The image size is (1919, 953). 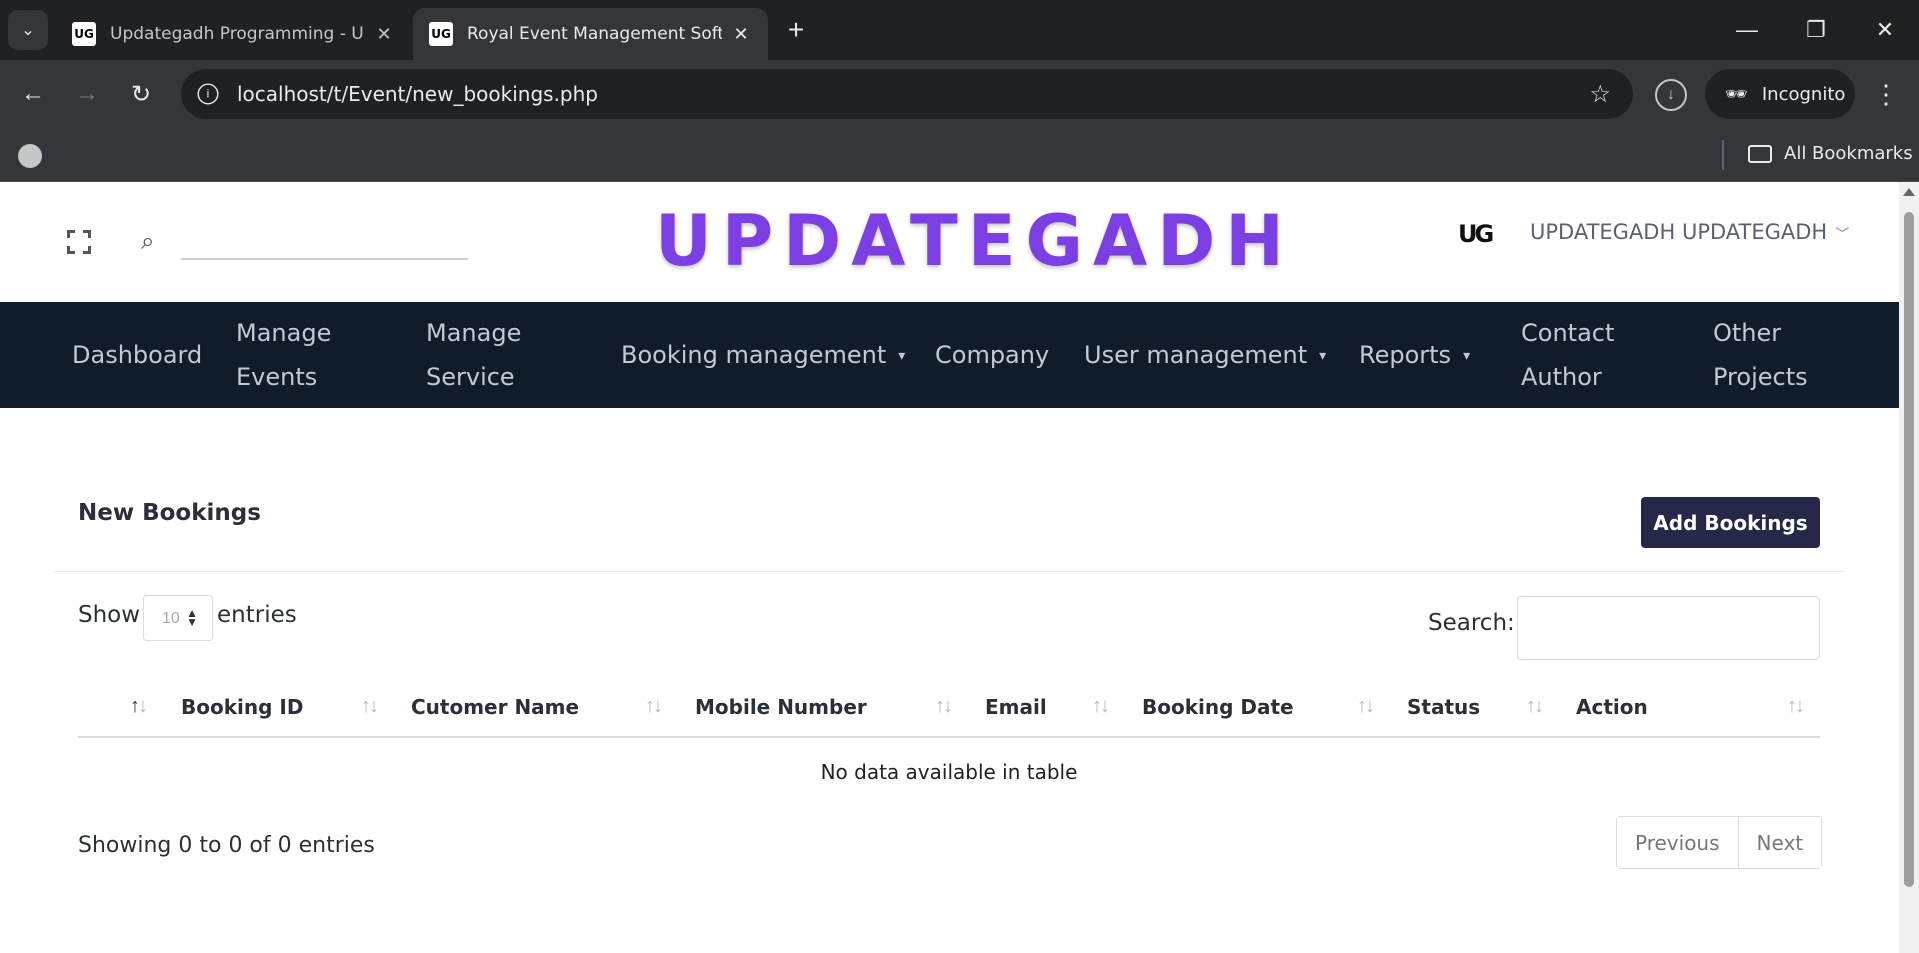 What do you see at coordinates (137, 355) in the screenshot?
I see `nav-dashboard: Dashboard` at bounding box center [137, 355].